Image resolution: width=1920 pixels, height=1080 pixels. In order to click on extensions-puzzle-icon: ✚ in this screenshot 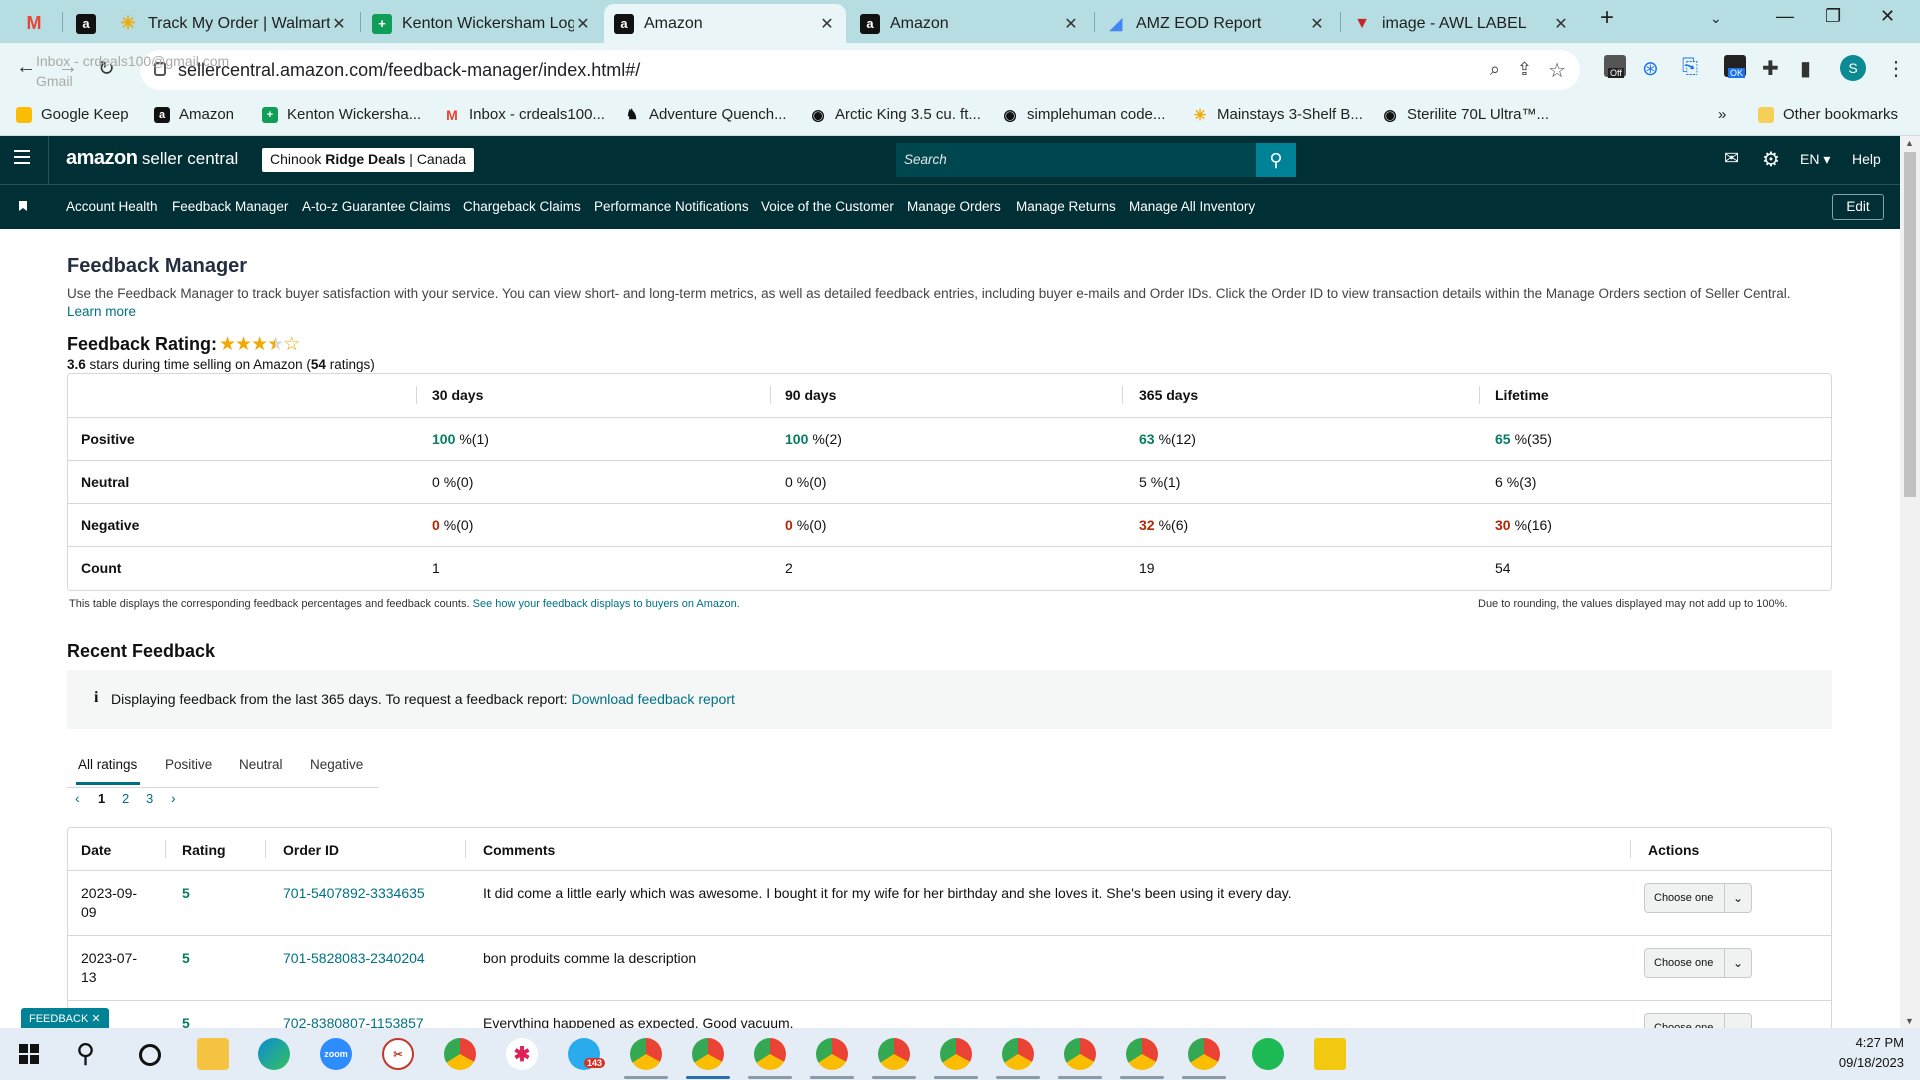, I will do `click(1770, 68)`.